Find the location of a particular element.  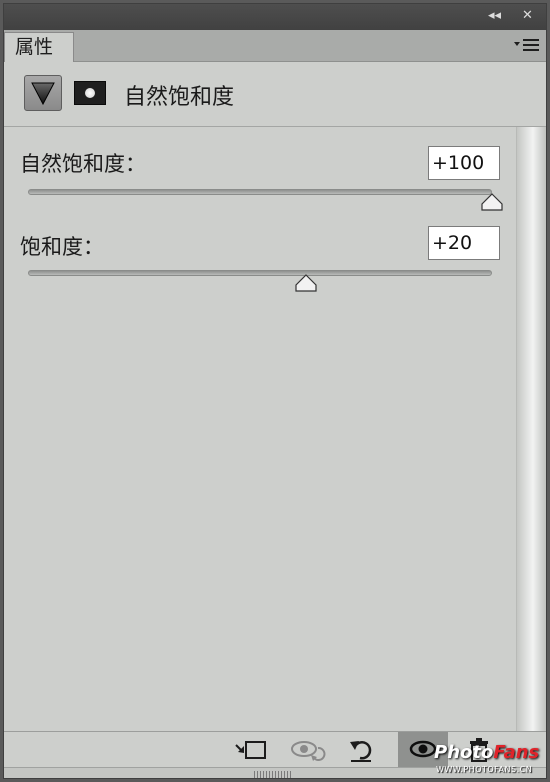

watermark-url: WWW.PHOTOFANS.CN is located at coordinates (484, 769).